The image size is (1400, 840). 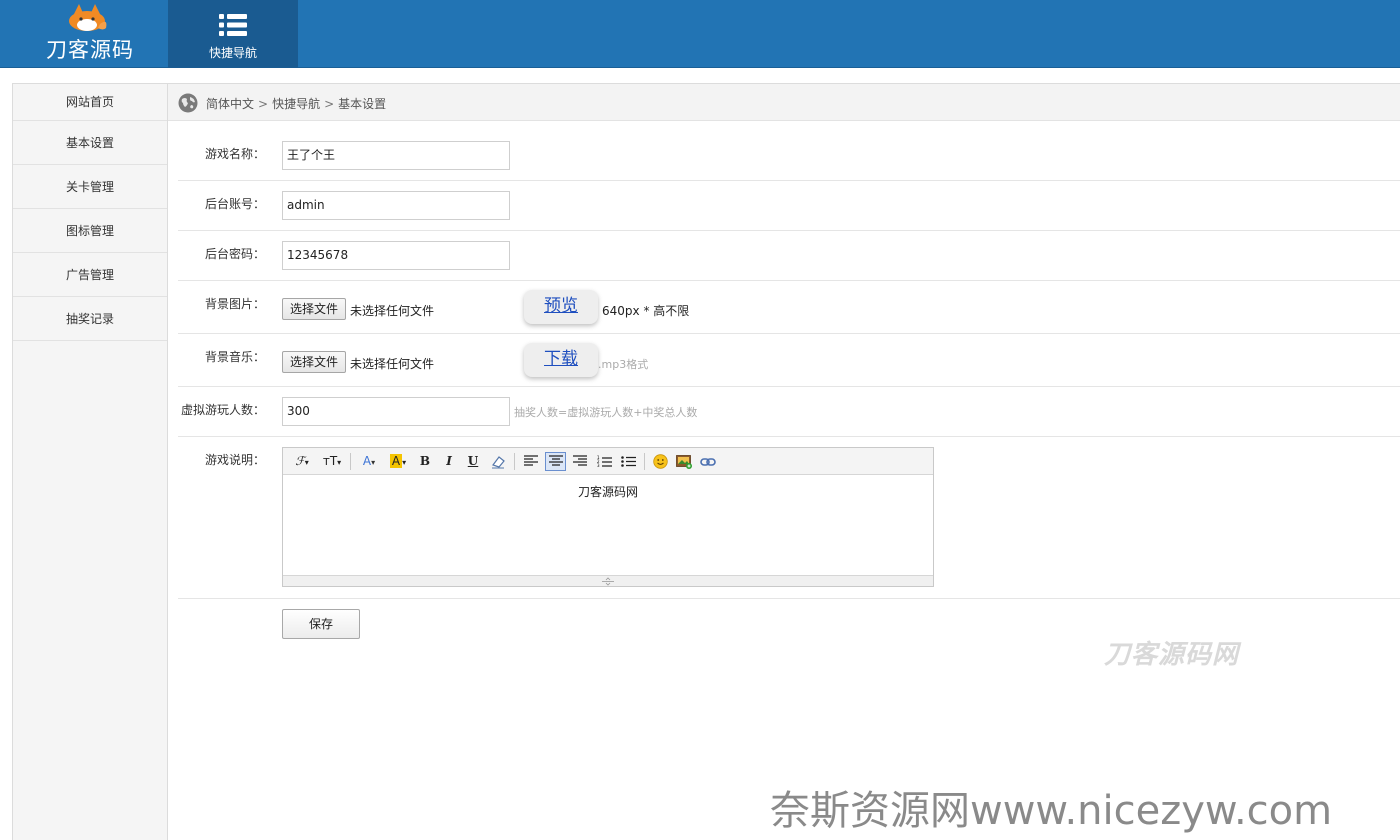 What do you see at coordinates (700, 34) in the screenshot?
I see `top-header: 刀客源码 快捷导航` at bounding box center [700, 34].